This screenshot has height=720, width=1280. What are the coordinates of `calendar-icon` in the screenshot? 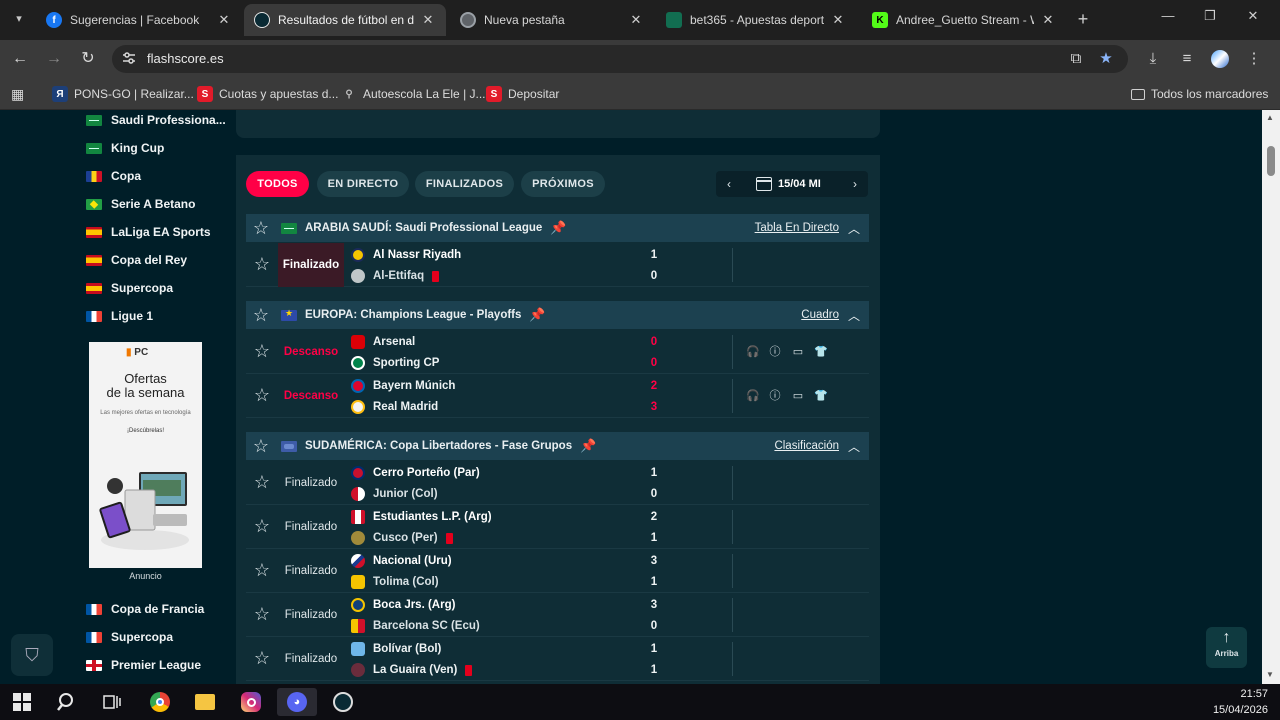 It's located at (764, 184).